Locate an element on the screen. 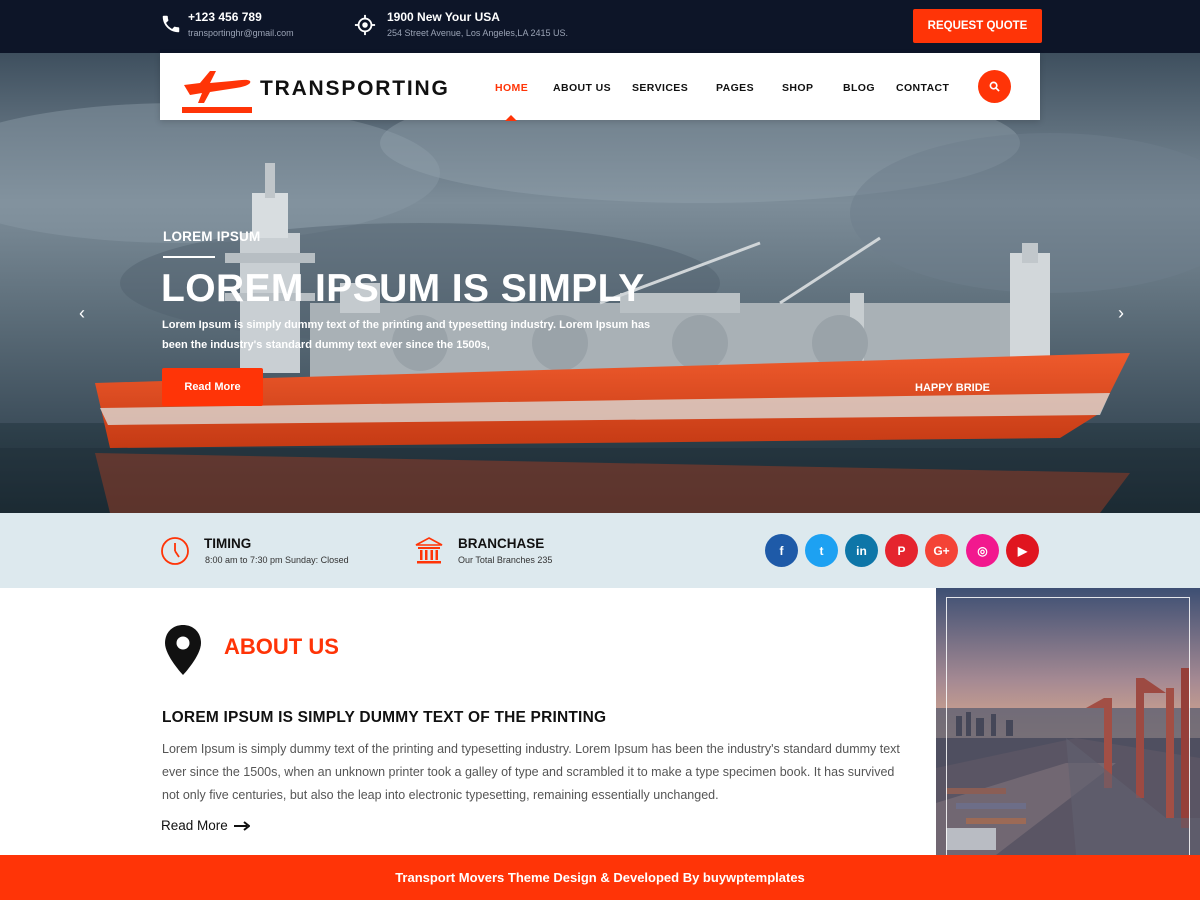  chevron-left-icon: ‹ is located at coordinates (82, 313).